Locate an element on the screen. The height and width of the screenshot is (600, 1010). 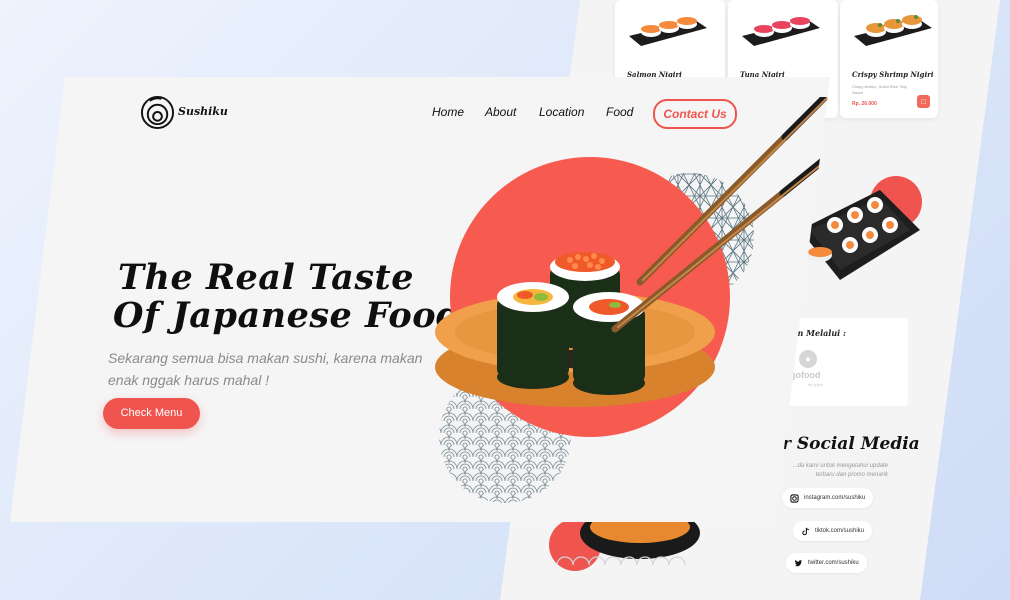
social-link-twitter: twitter.com/sushiku is located at coordinates (826, 563).